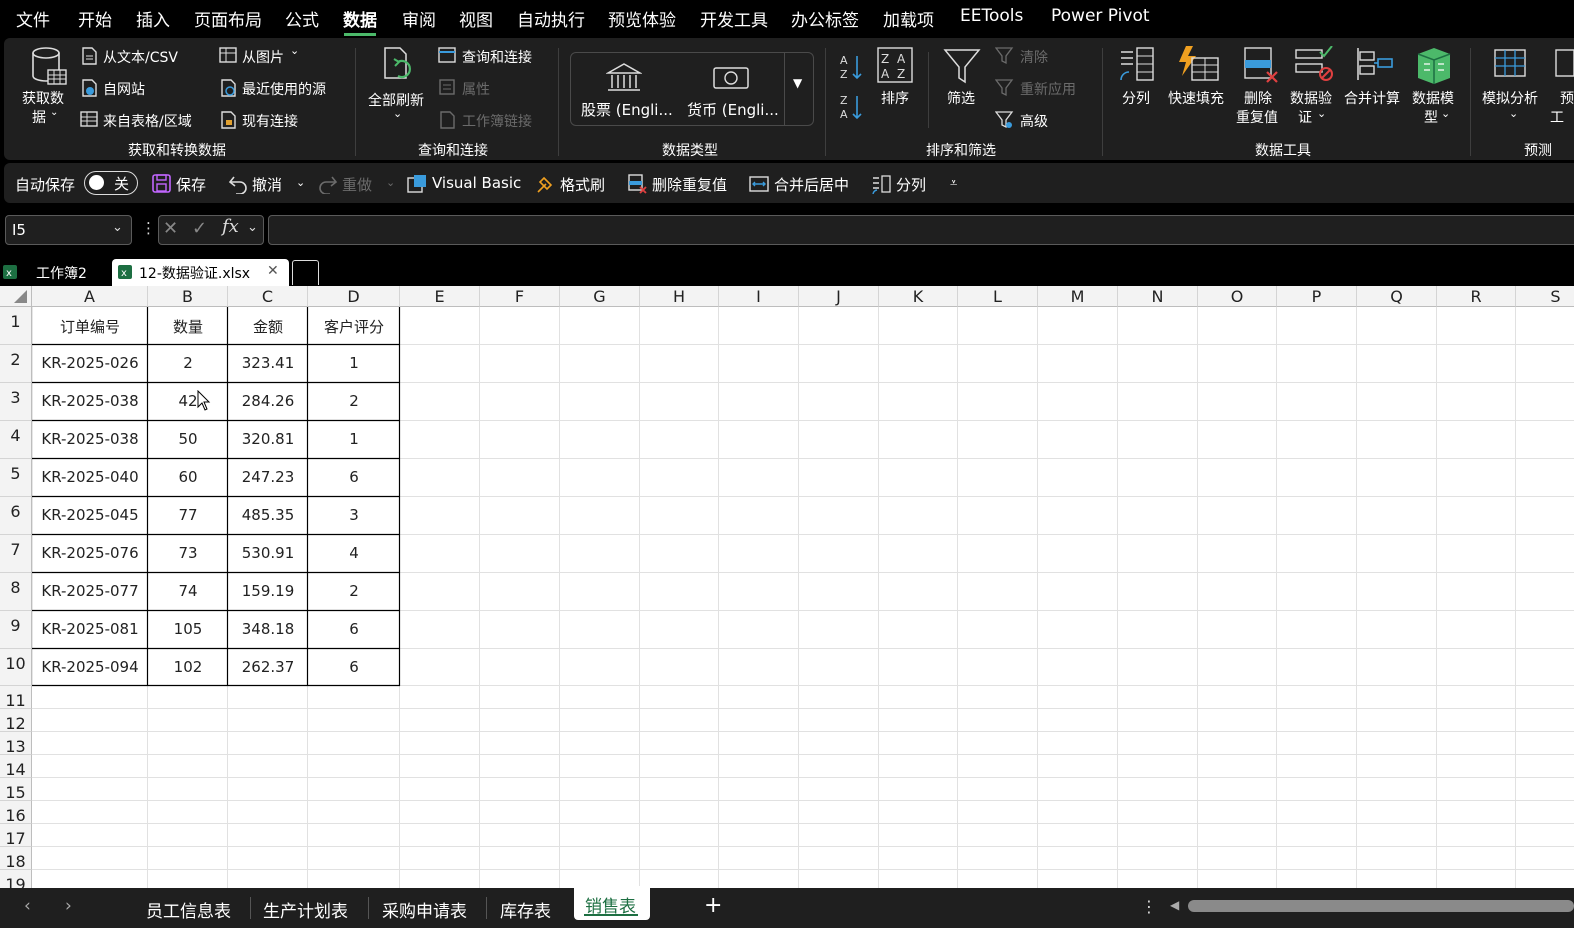 Image resolution: width=1574 pixels, height=928 pixels. I want to click on table-cell: KR-2025-077, so click(90, 591).